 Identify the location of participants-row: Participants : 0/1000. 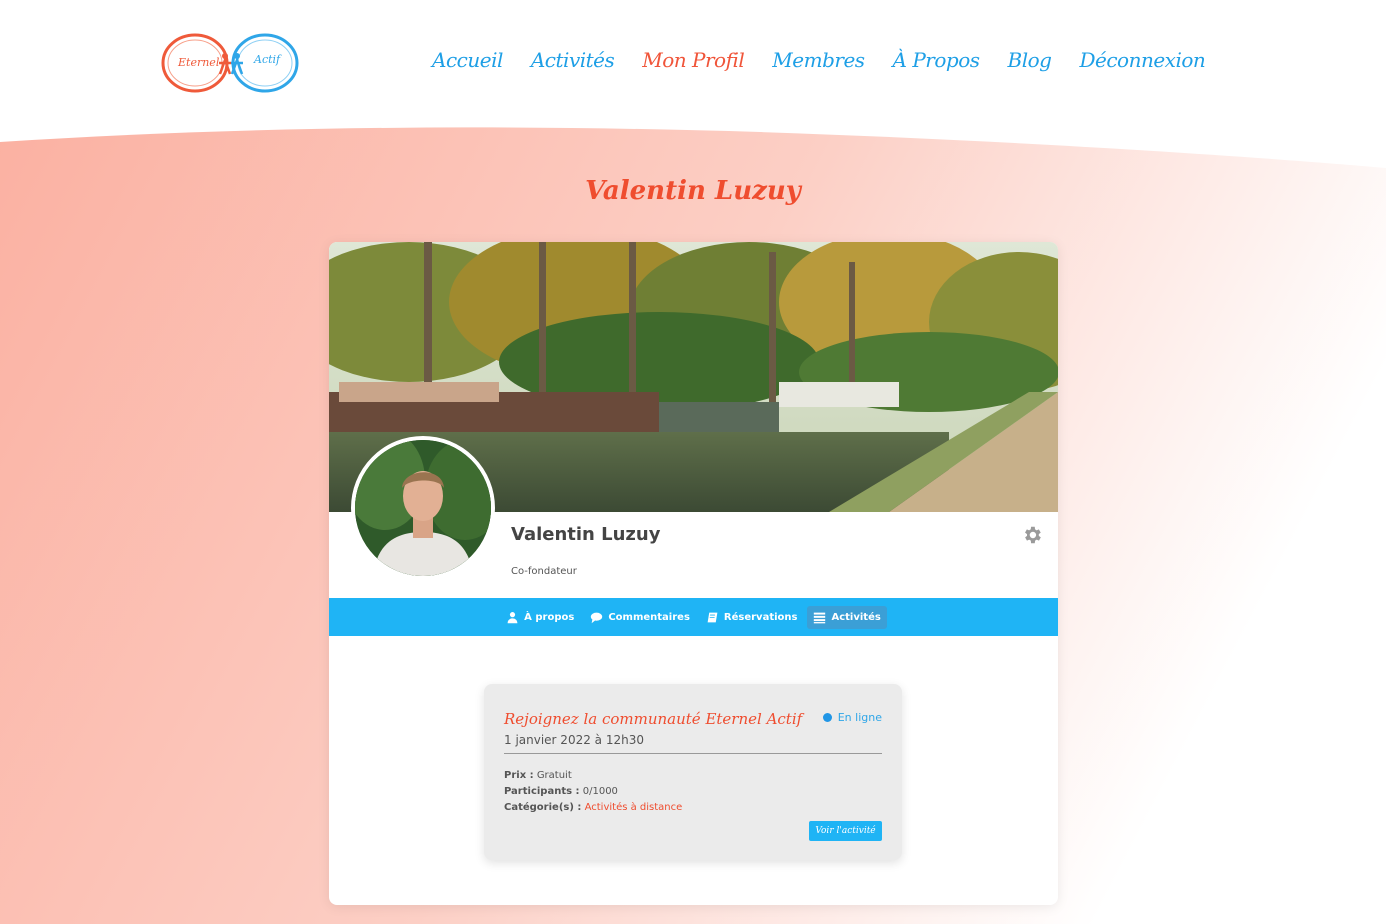
(593, 792).